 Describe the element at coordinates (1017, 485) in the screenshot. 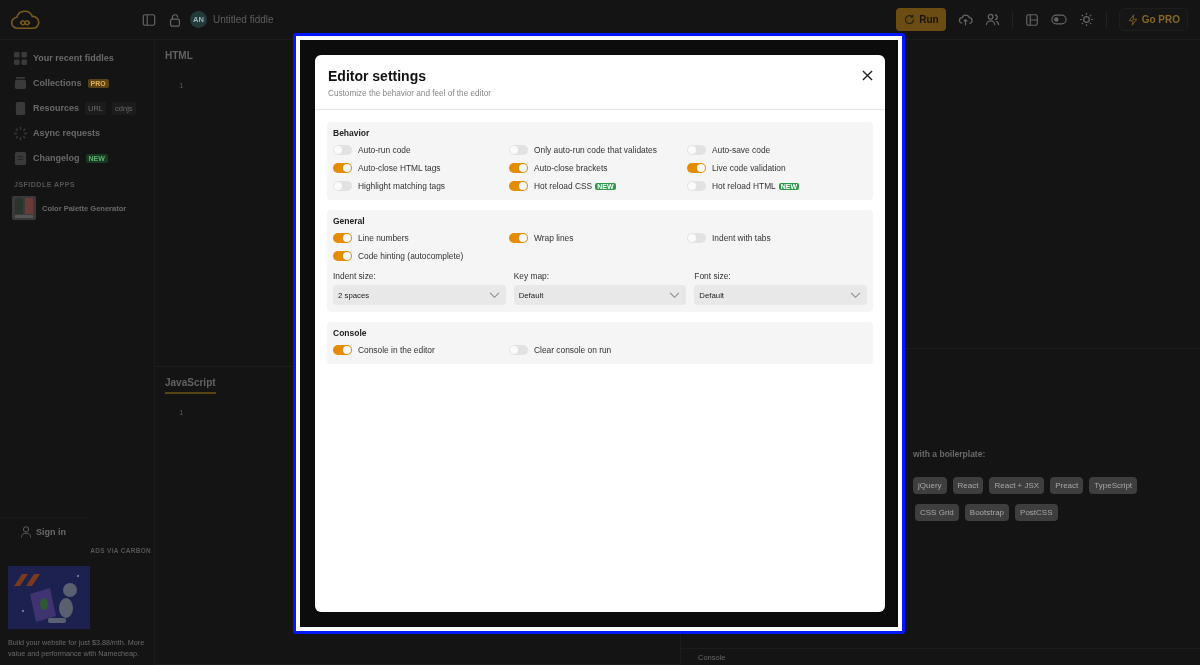

I see `boilerplate-chip: React + JSX` at that location.